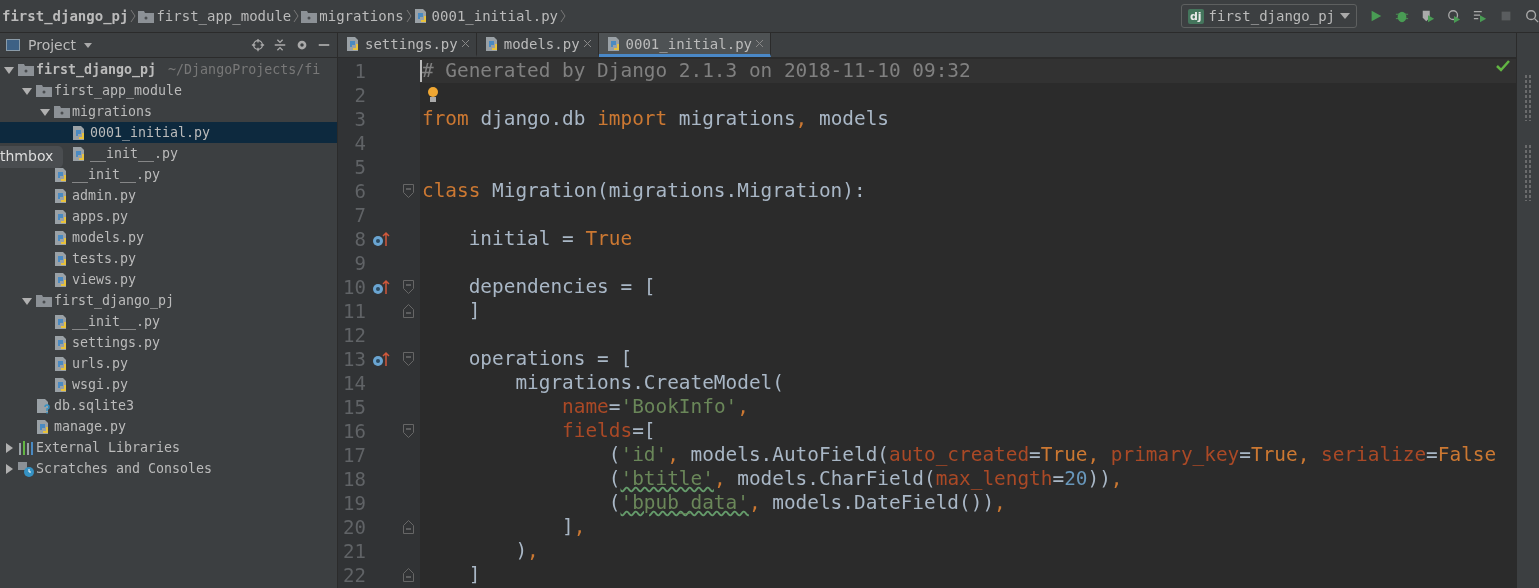 This screenshot has height=588, width=1539. What do you see at coordinates (52, 45) in the screenshot?
I see `project-view-selector: Project` at bounding box center [52, 45].